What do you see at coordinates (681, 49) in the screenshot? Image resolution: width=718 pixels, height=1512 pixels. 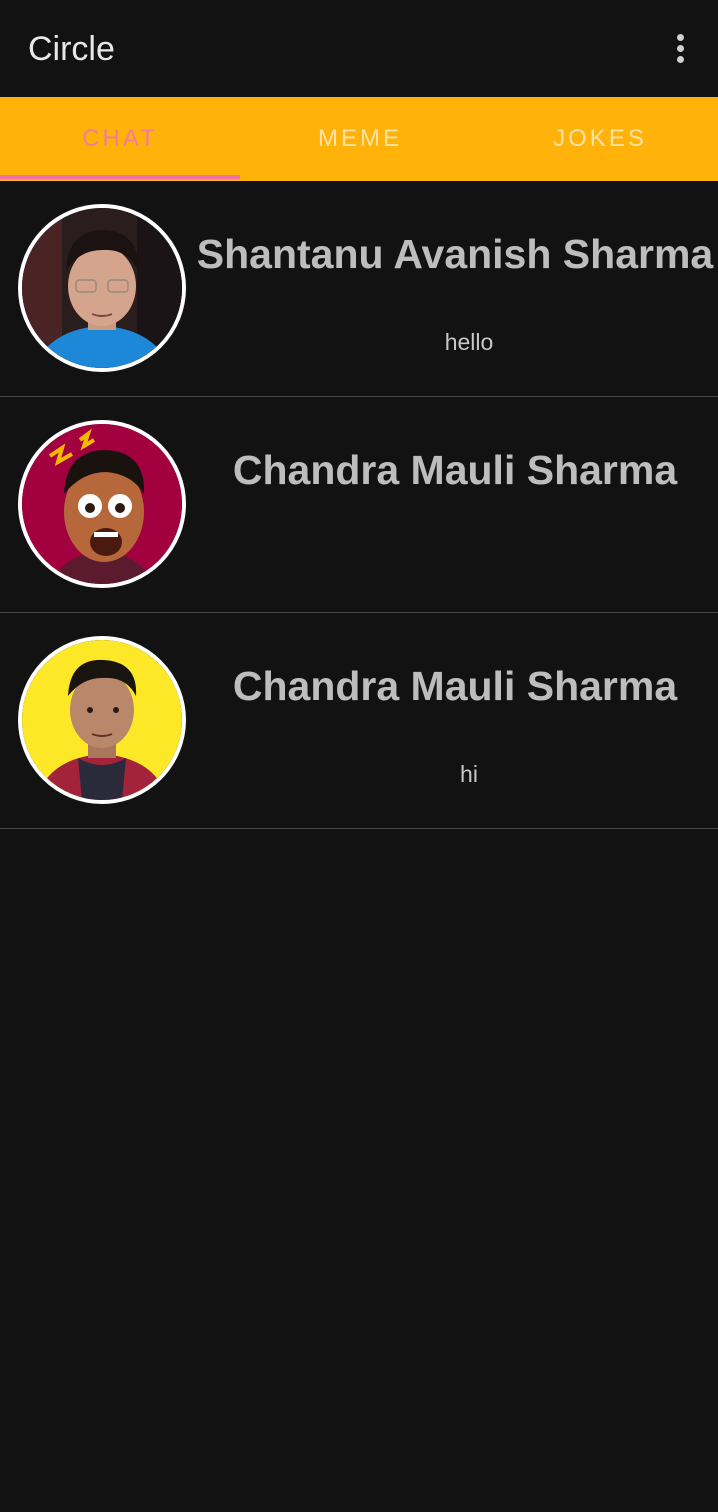 I see `more-vert-icon` at bounding box center [681, 49].